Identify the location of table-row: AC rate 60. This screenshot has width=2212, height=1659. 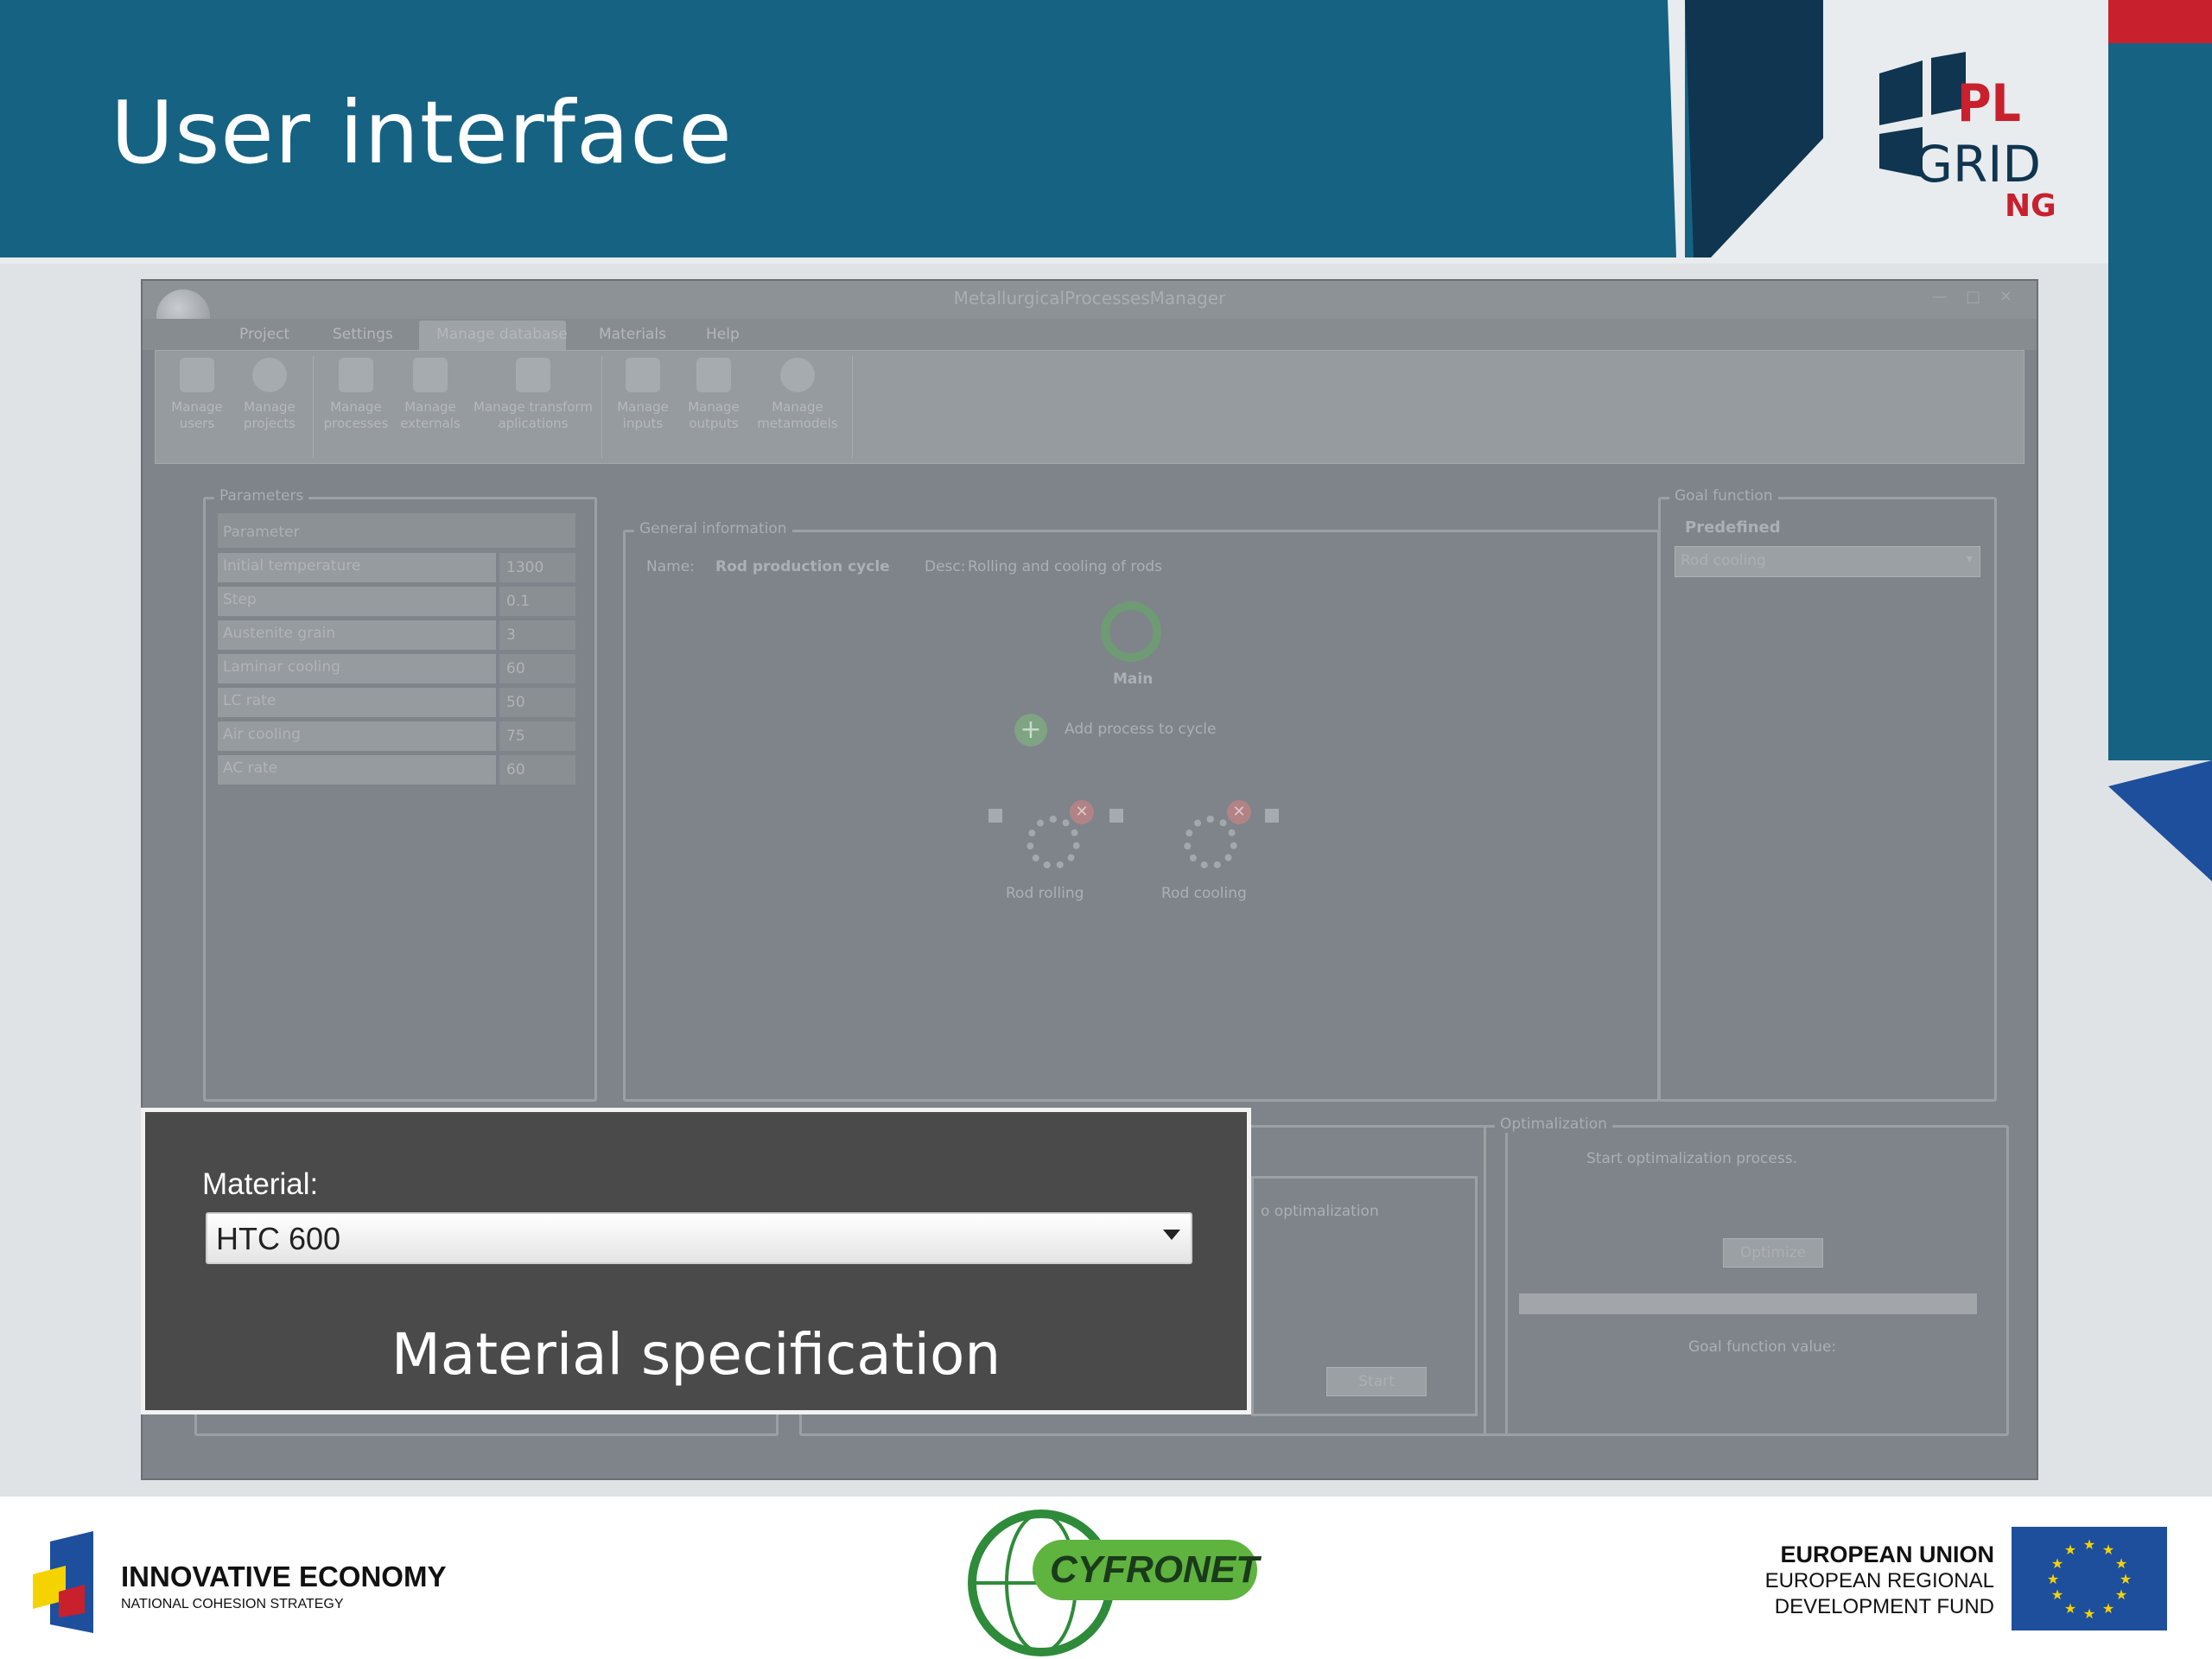
(396, 770).